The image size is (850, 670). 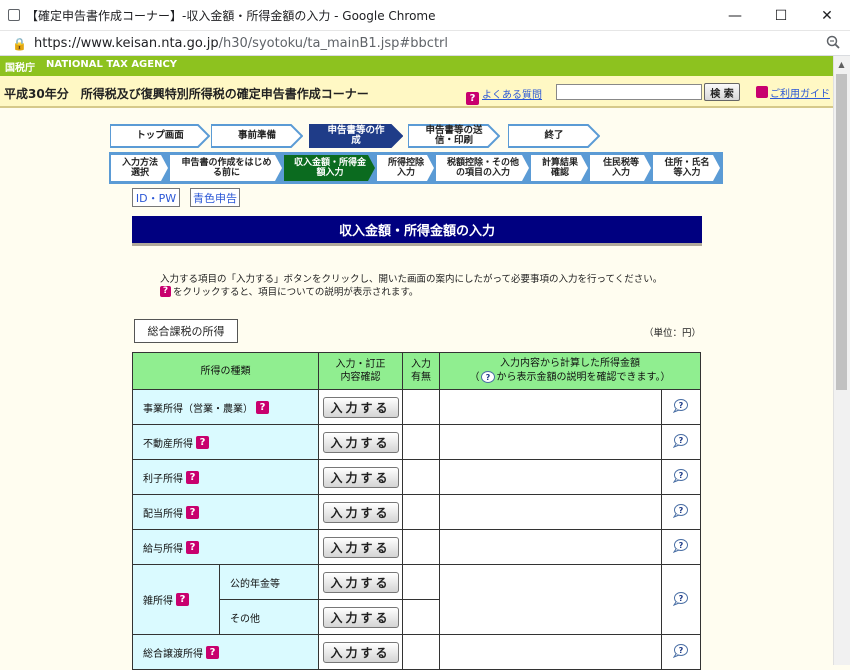 What do you see at coordinates (160, 136) in the screenshot?
I see `step-top: トップ画面` at bounding box center [160, 136].